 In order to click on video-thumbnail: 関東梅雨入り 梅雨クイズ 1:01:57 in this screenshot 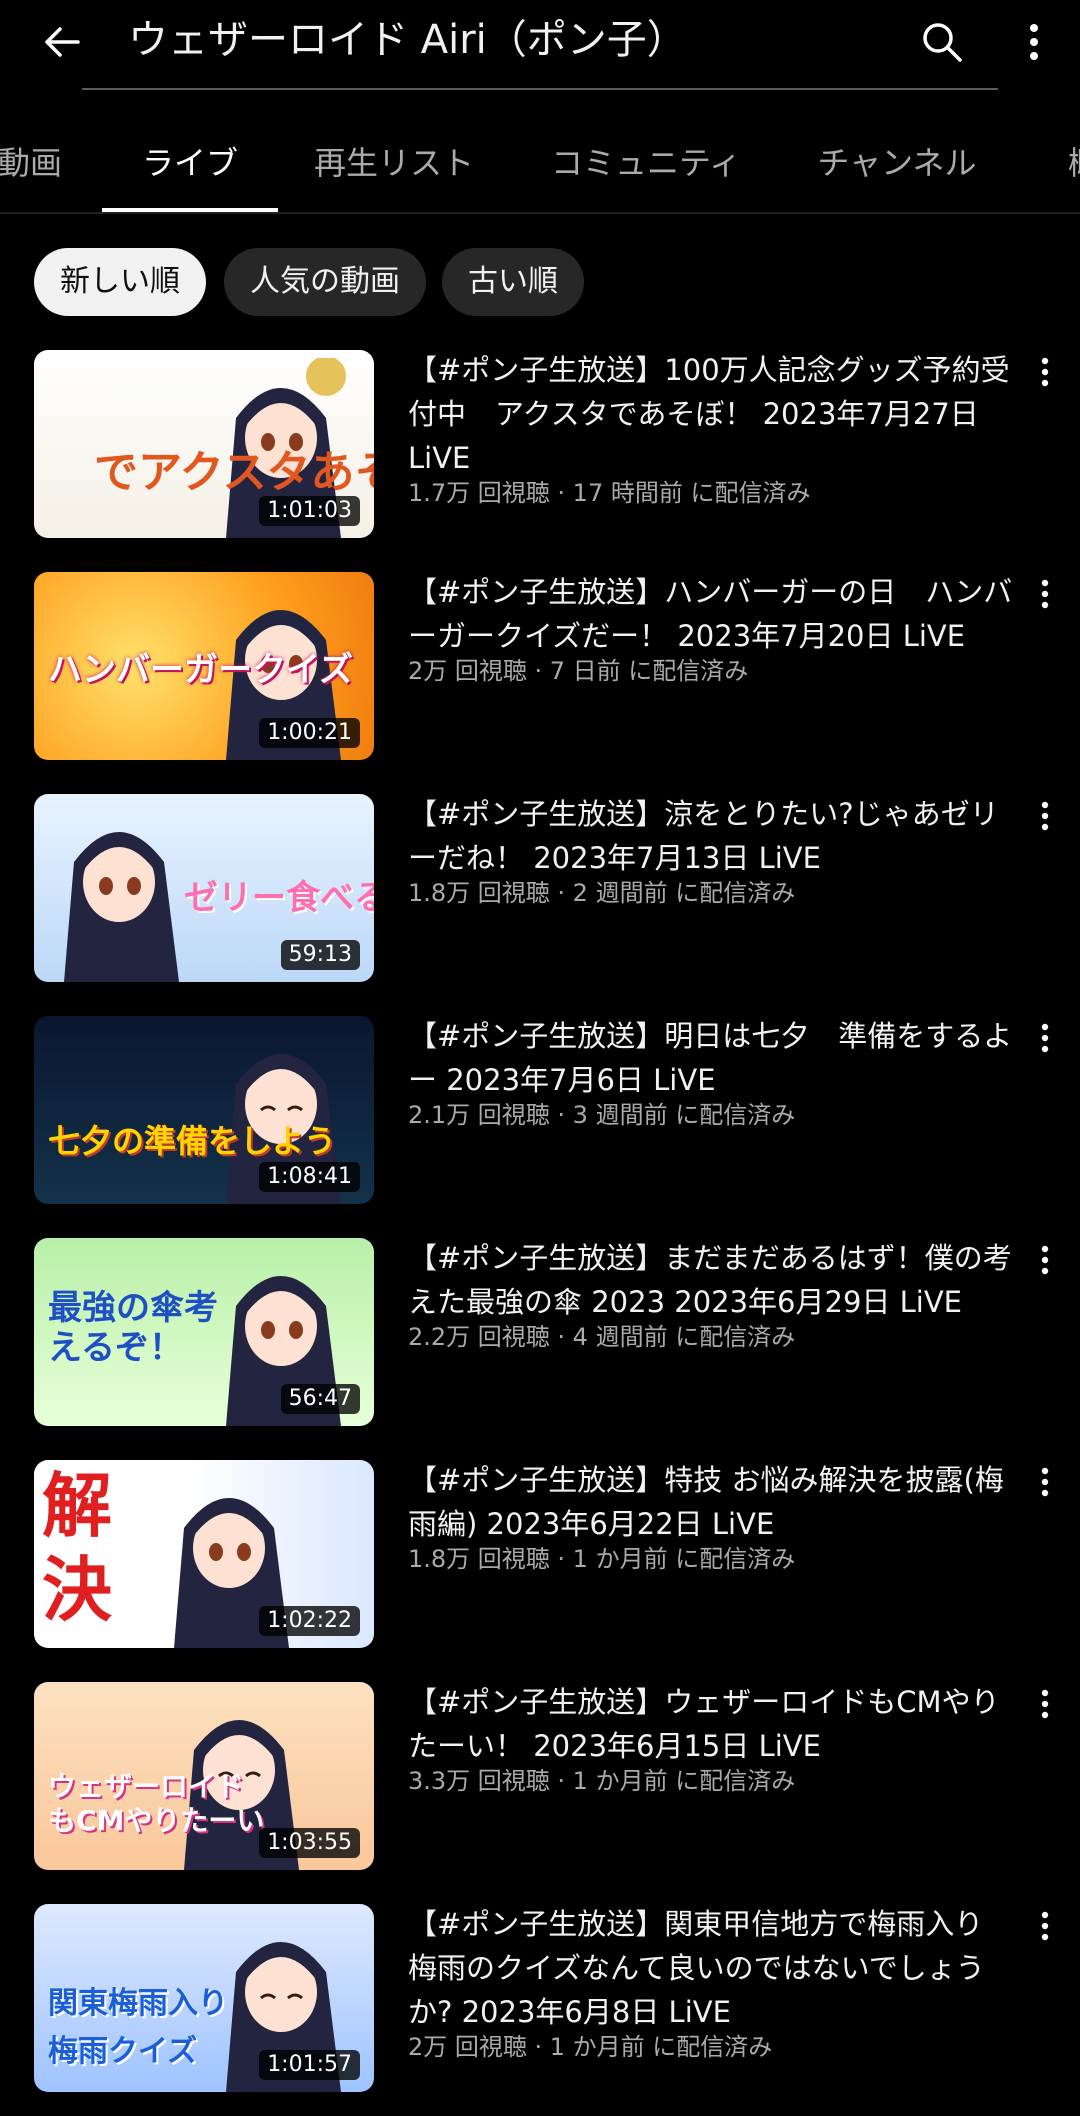, I will do `click(204, 1998)`.